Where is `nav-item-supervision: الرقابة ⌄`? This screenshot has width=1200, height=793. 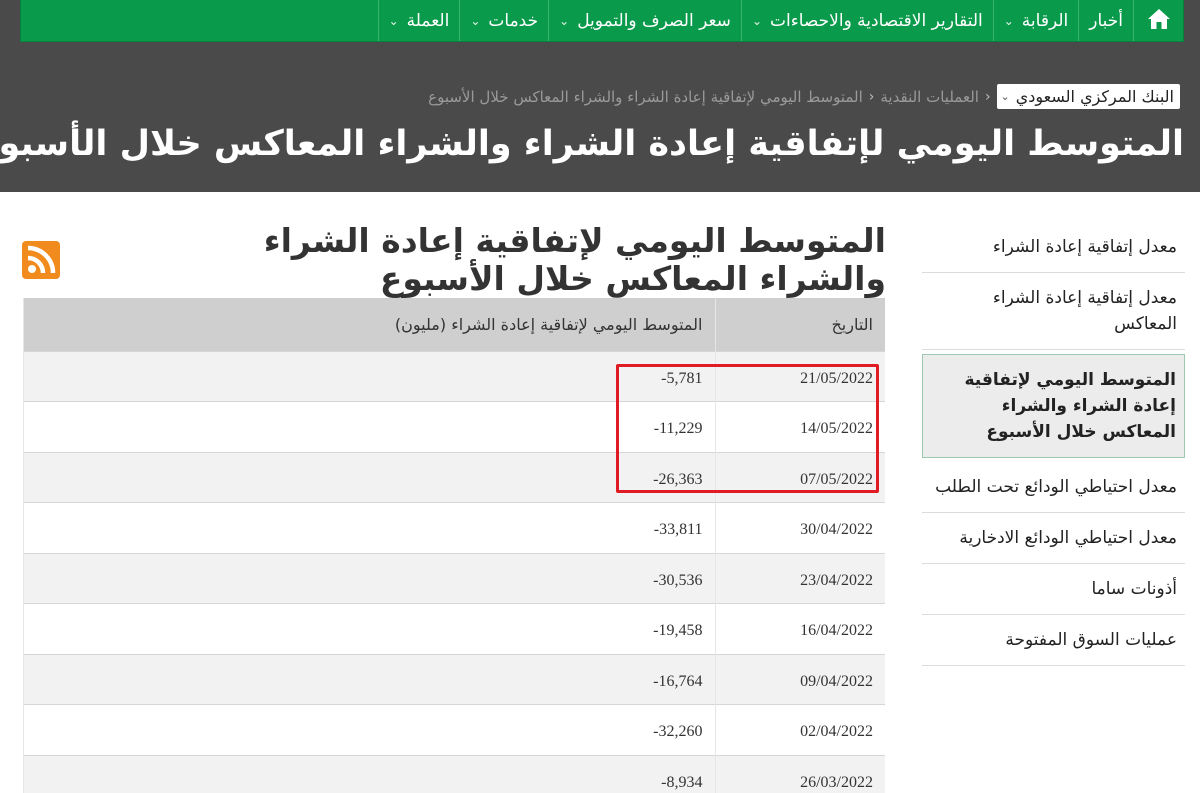
nav-item-supervision: الرقابة ⌄ is located at coordinates (1035, 20).